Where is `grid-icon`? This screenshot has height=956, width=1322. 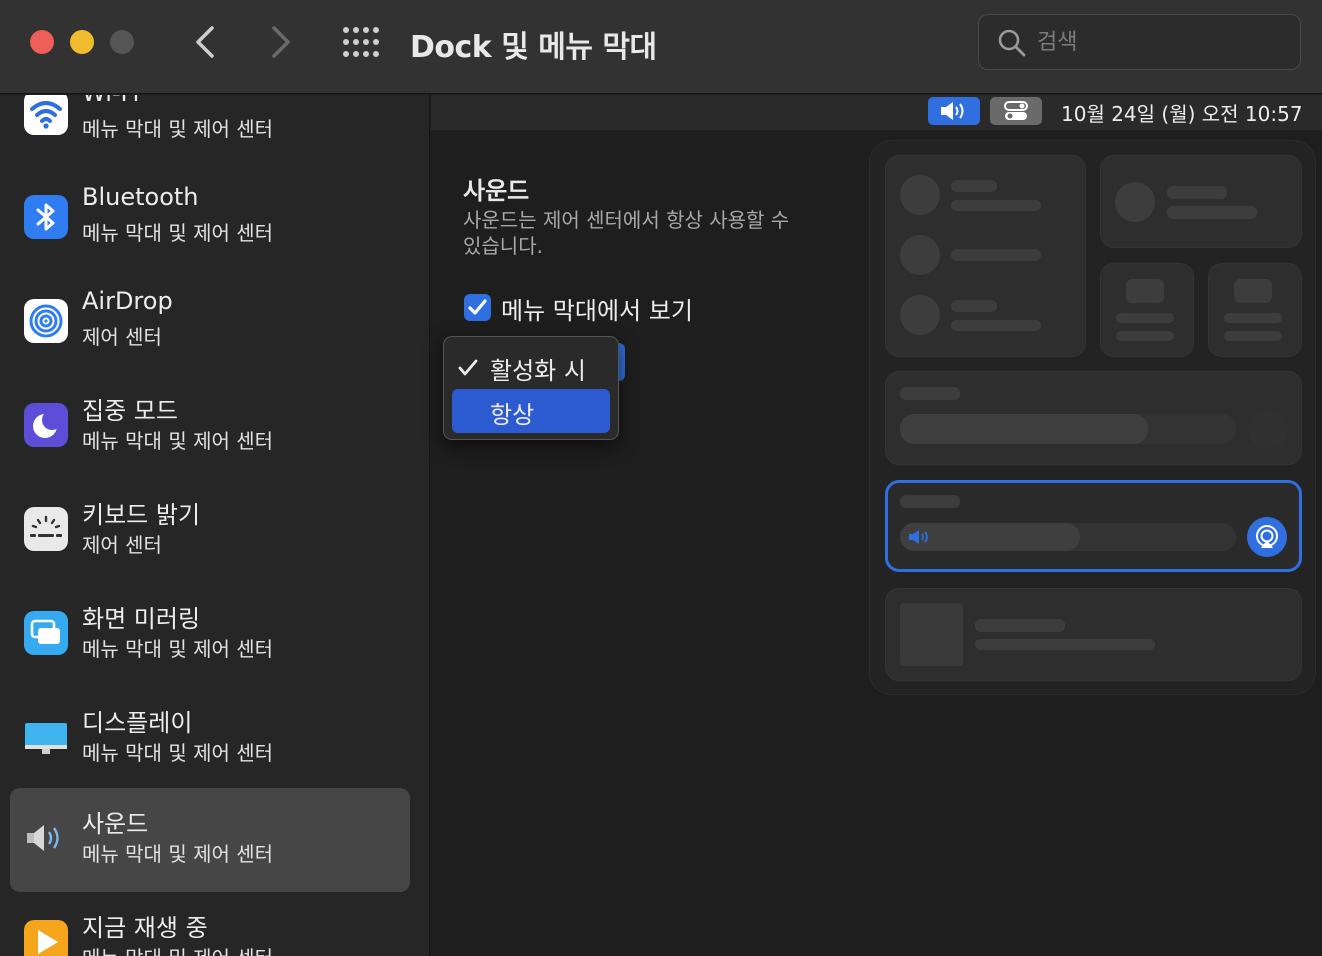
grid-icon is located at coordinates (361, 42).